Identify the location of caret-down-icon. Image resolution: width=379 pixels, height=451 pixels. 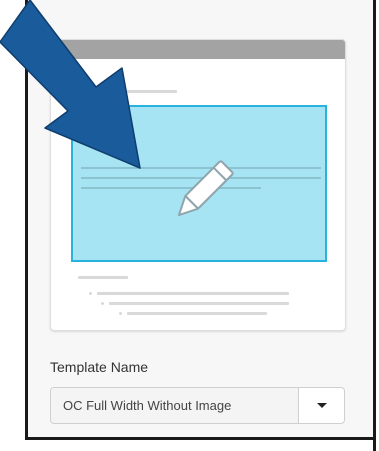
(321, 405).